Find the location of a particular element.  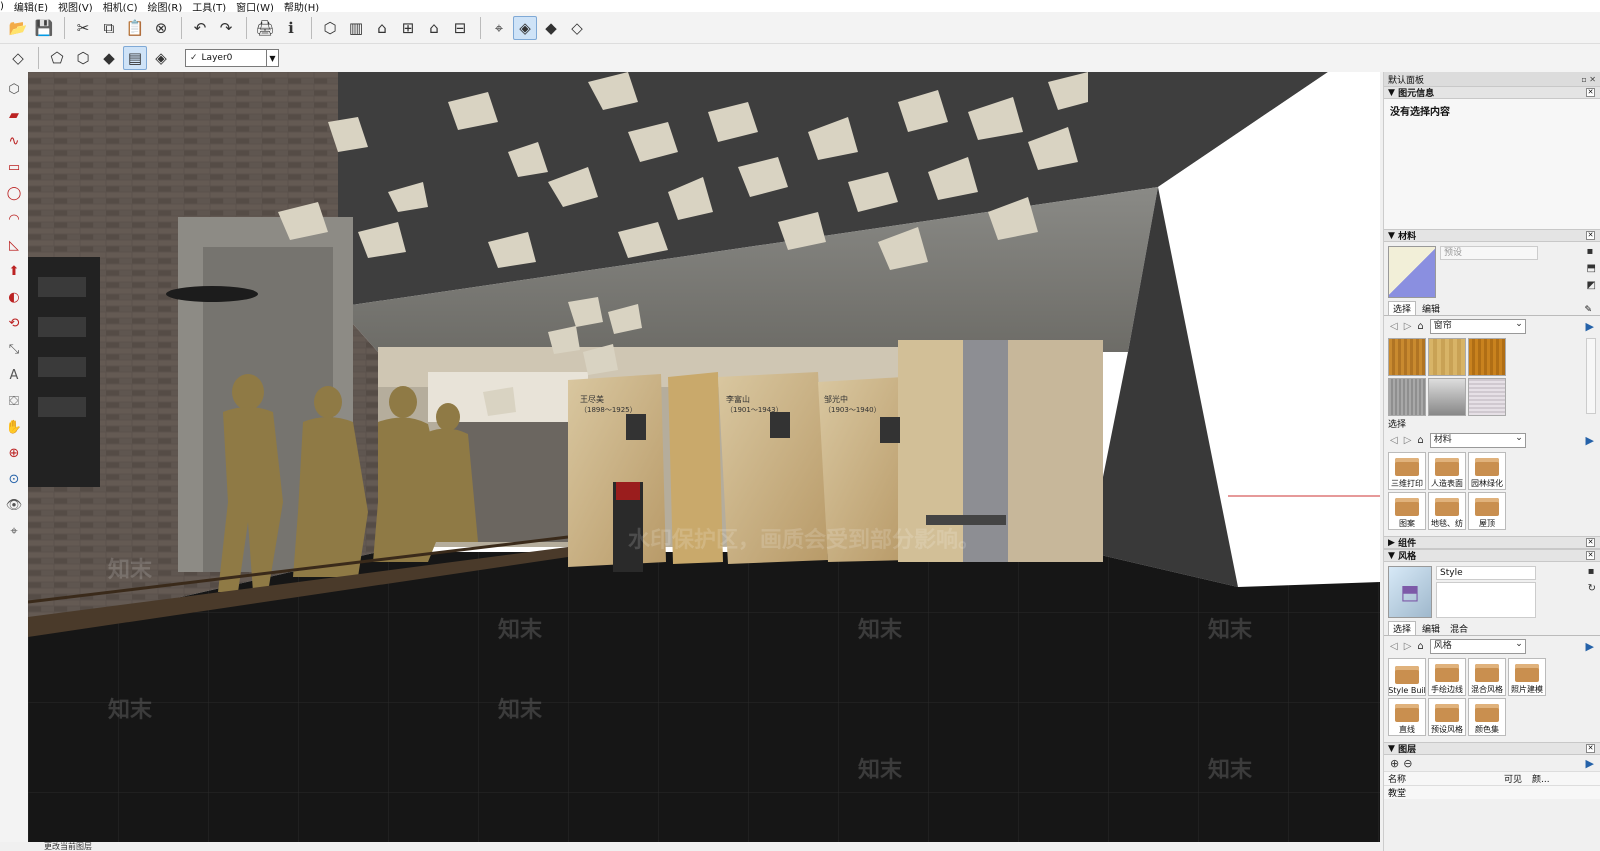

circle-icon: ◯ is located at coordinates (14, 193).